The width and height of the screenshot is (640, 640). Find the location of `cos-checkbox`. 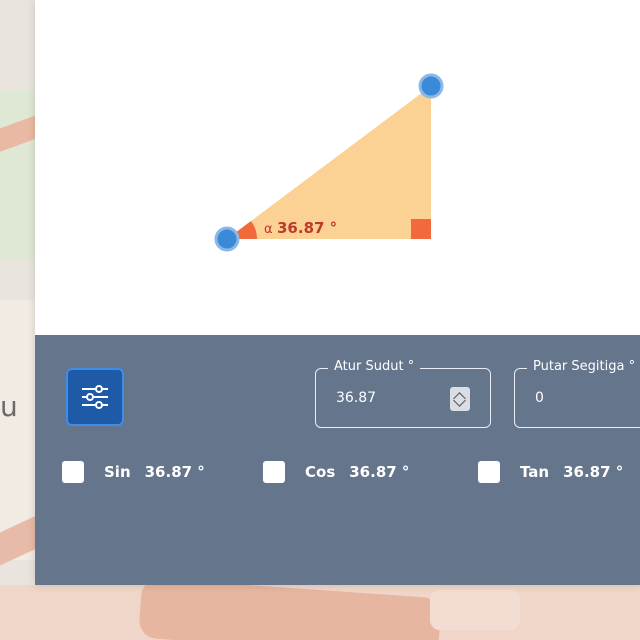

cos-checkbox is located at coordinates (274, 472).